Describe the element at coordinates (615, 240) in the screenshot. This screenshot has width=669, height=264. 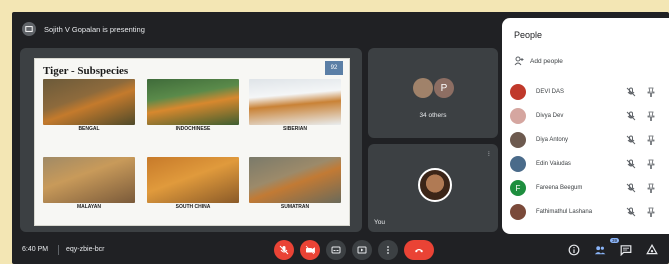
I see `participant-count-badge: 39` at that location.